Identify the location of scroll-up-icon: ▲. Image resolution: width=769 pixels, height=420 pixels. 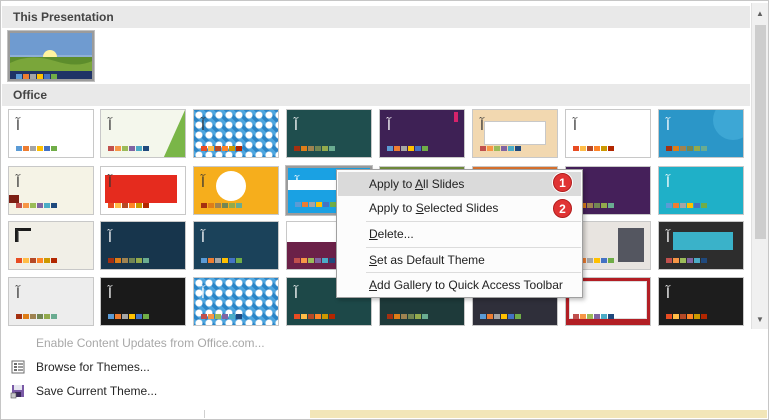
(760, 13).